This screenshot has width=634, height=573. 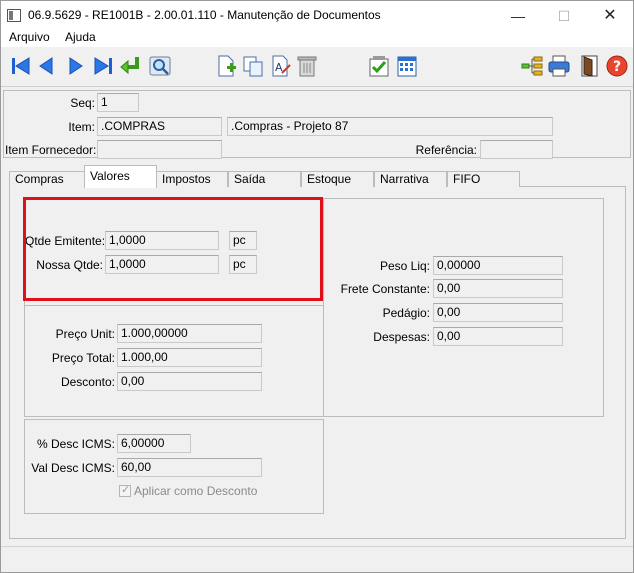 What do you see at coordinates (189, 333) in the screenshot?
I see `preco-unit-field: 1.000,00000` at bounding box center [189, 333].